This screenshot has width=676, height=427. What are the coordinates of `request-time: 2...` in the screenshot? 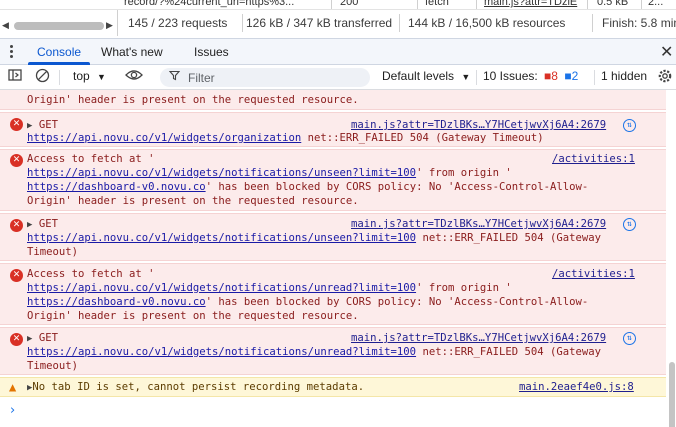 It's located at (656, 4).